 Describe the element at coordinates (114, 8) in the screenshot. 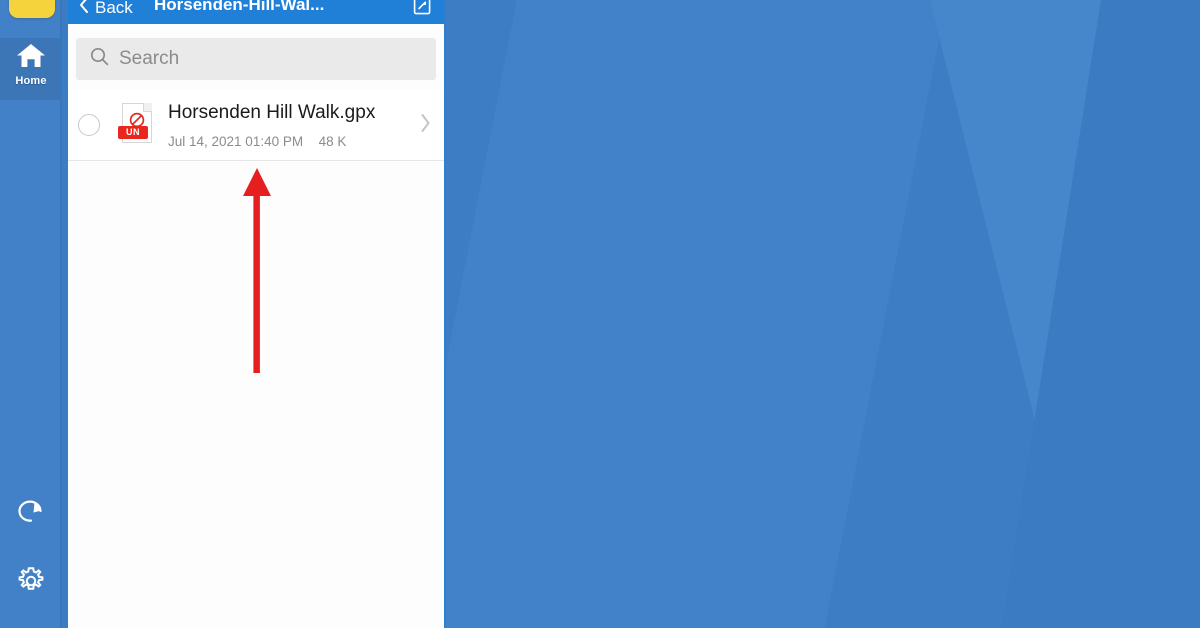

I see `back-button-label: Back` at that location.